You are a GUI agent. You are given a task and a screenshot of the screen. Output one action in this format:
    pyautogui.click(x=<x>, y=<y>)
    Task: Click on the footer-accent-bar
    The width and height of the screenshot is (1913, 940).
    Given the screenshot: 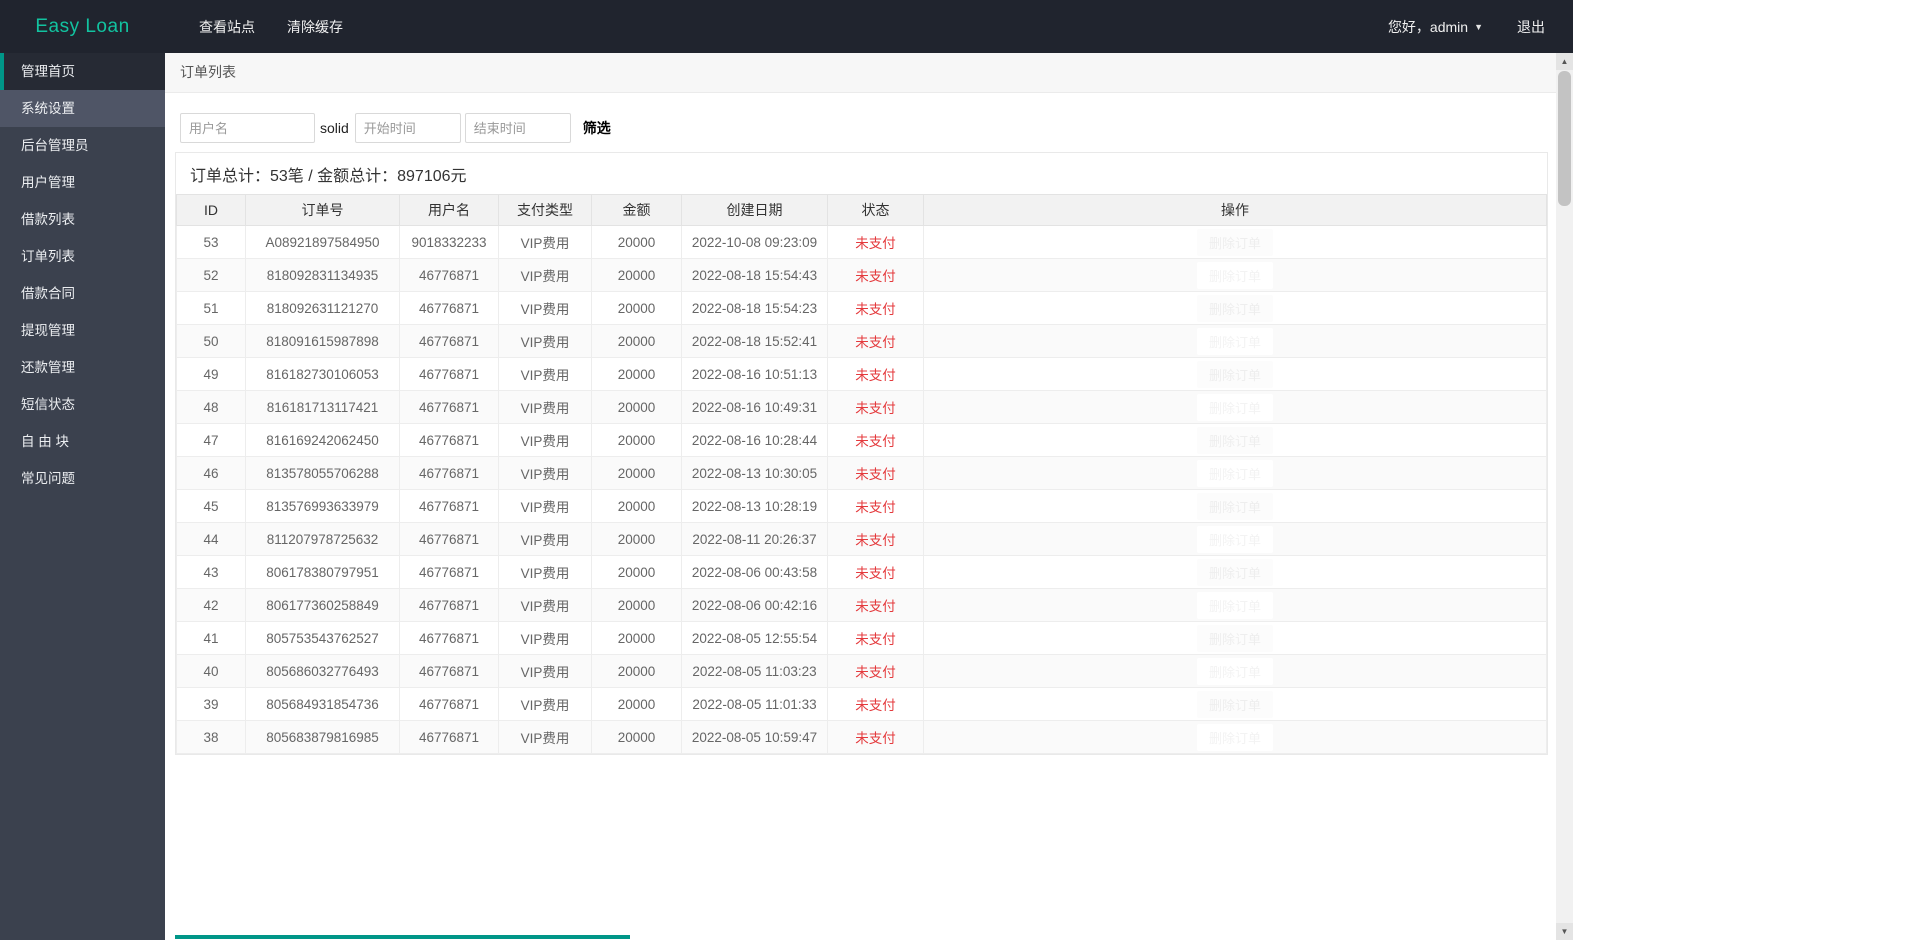 What is the action you would take?
    pyautogui.click(x=402, y=937)
    